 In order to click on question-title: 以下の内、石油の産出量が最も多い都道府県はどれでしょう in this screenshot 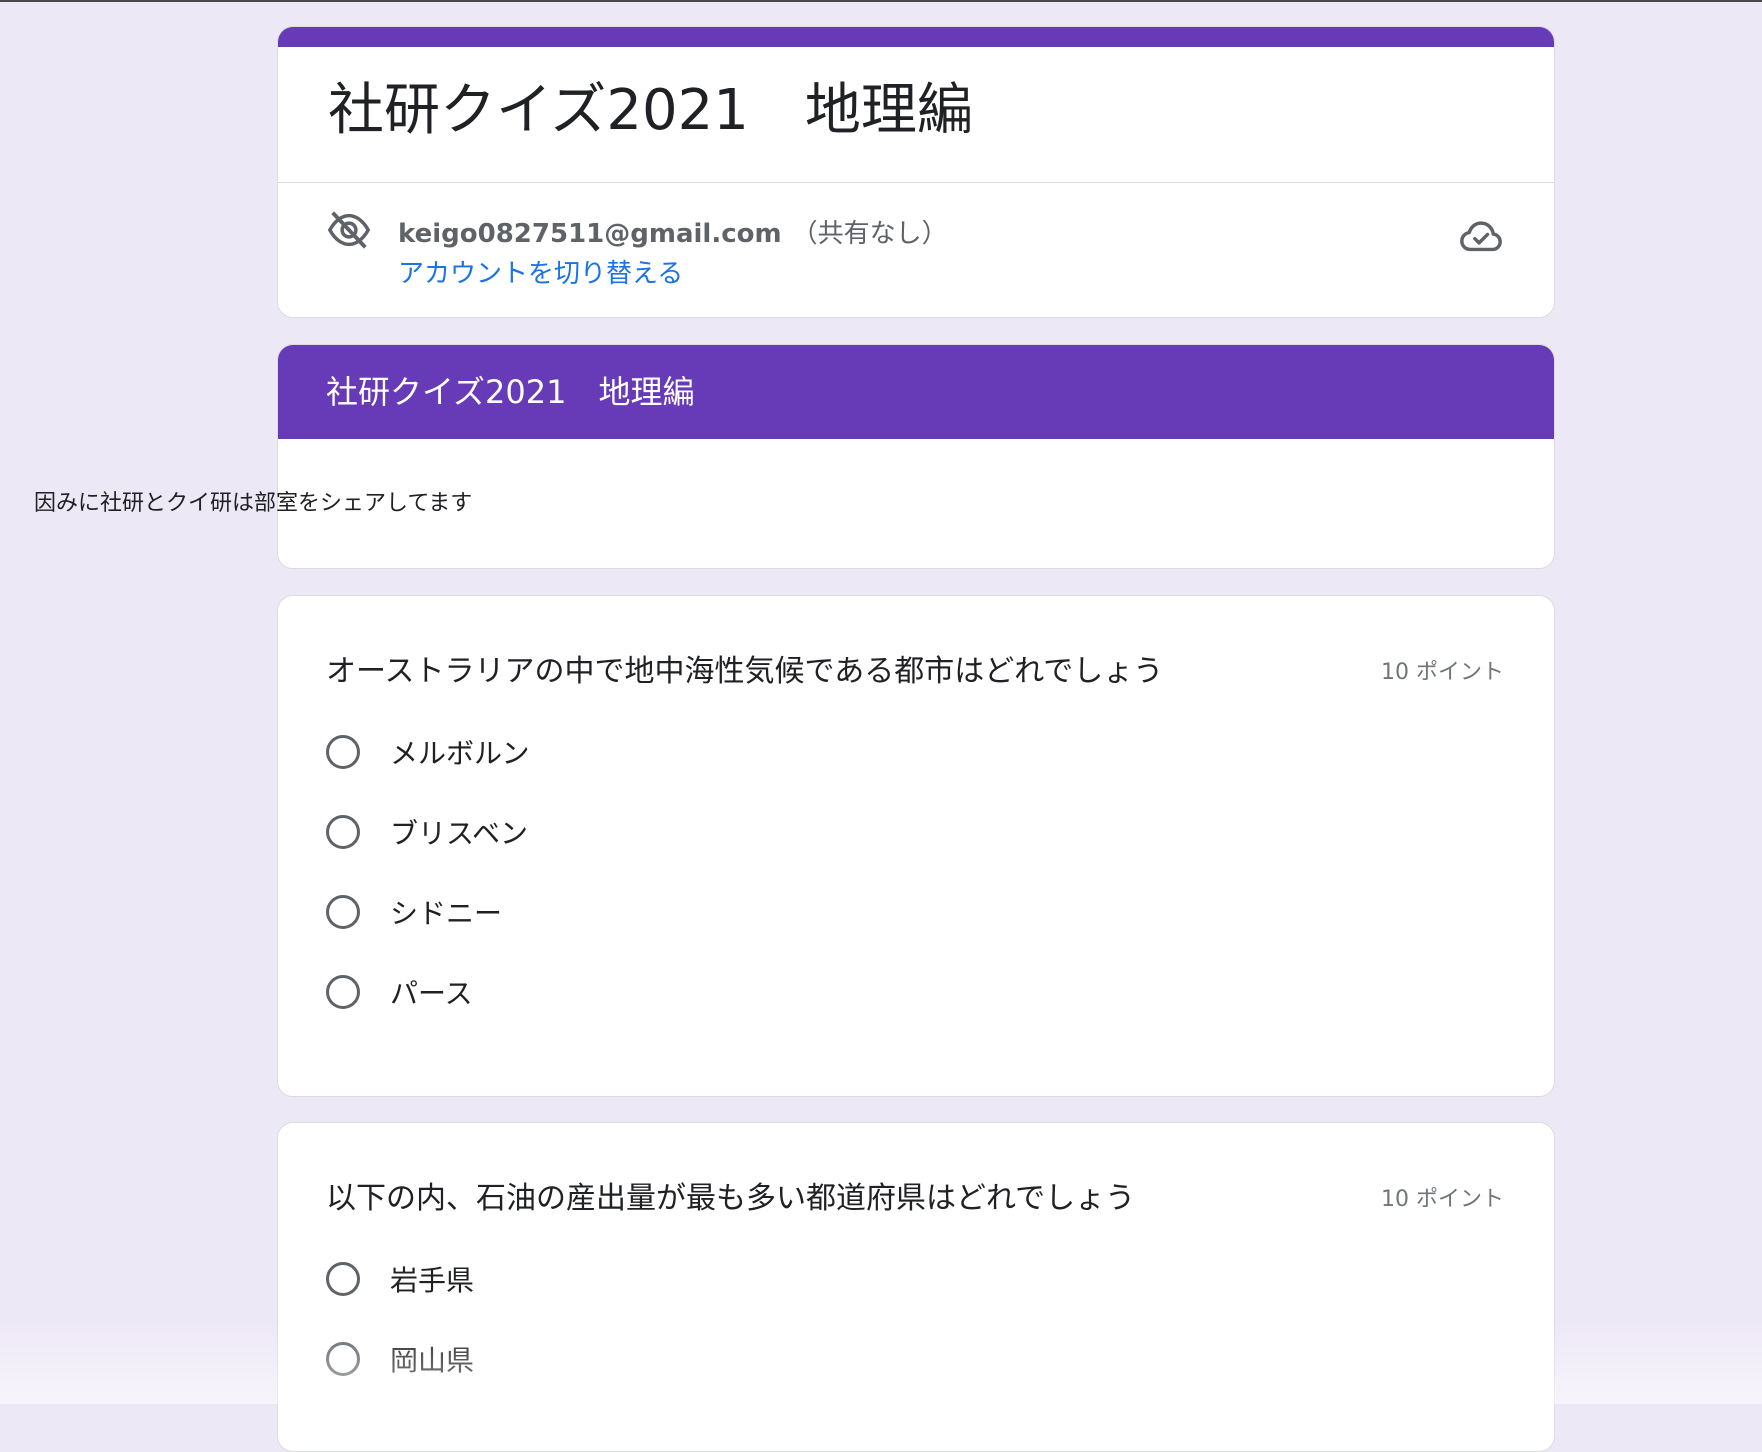, I will do `click(731, 1198)`.